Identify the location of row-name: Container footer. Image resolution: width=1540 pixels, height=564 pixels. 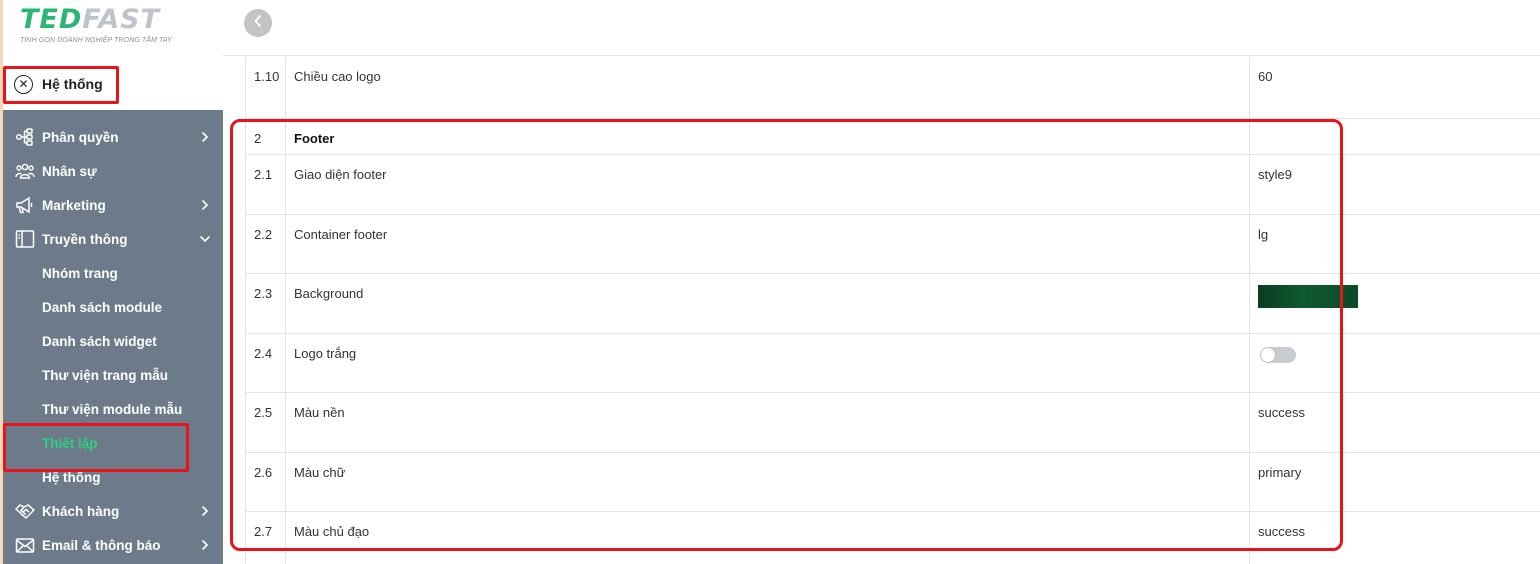
(341, 234).